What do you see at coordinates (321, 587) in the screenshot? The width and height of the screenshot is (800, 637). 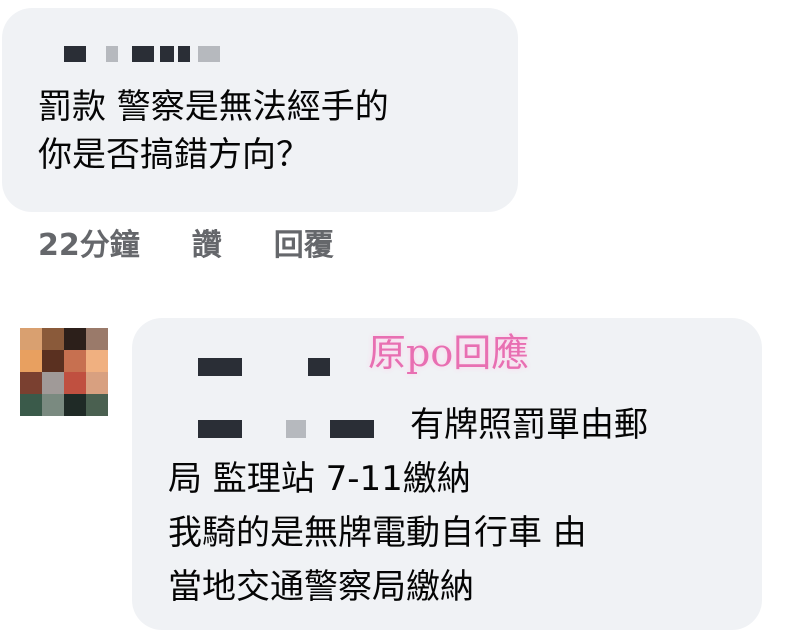 I see `comment-text-line: 當地交通警察局繳納` at bounding box center [321, 587].